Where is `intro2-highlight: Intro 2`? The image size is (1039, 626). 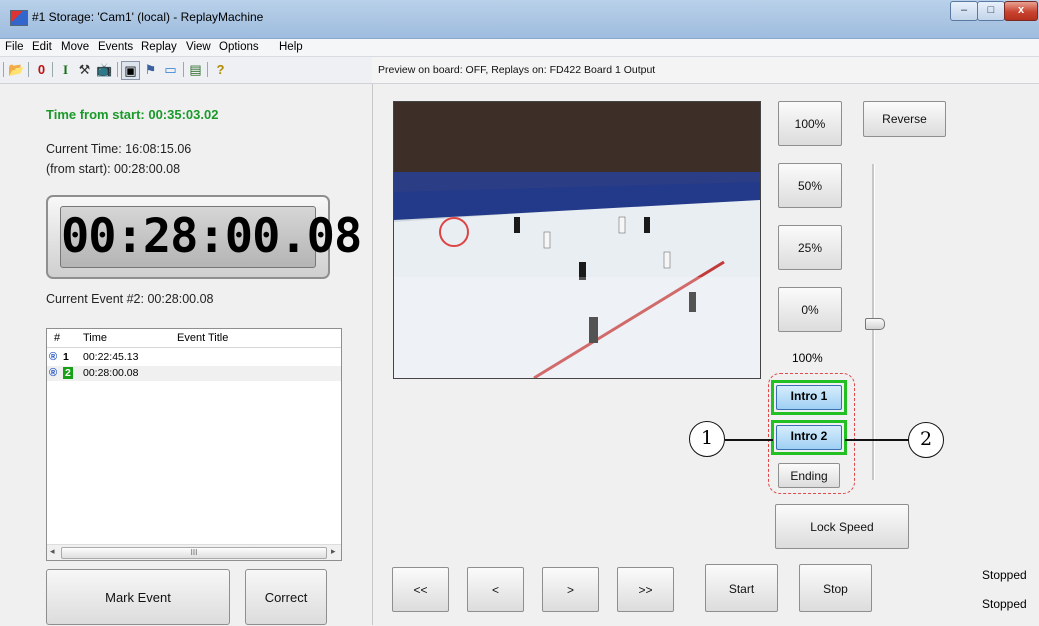
intro2-highlight: Intro 2 is located at coordinates (809, 437).